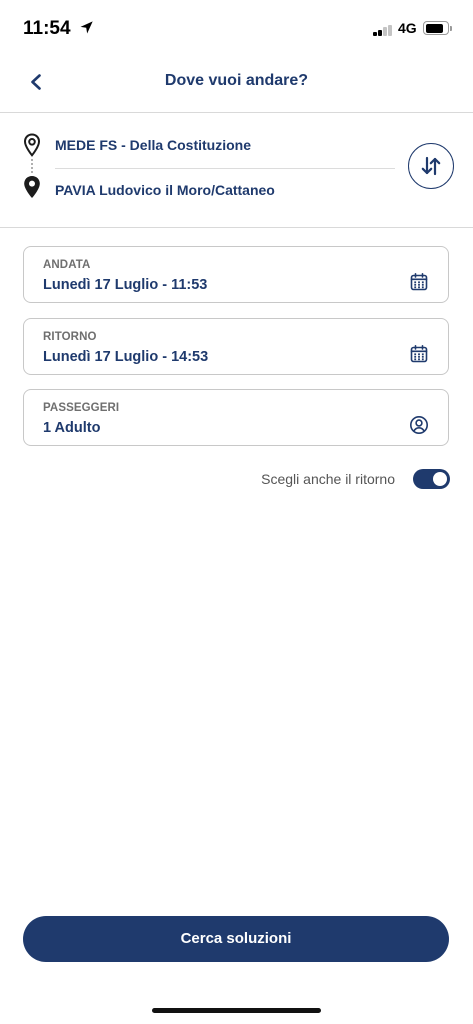  I want to click on map-pin-filled-icon, so click(32, 187).